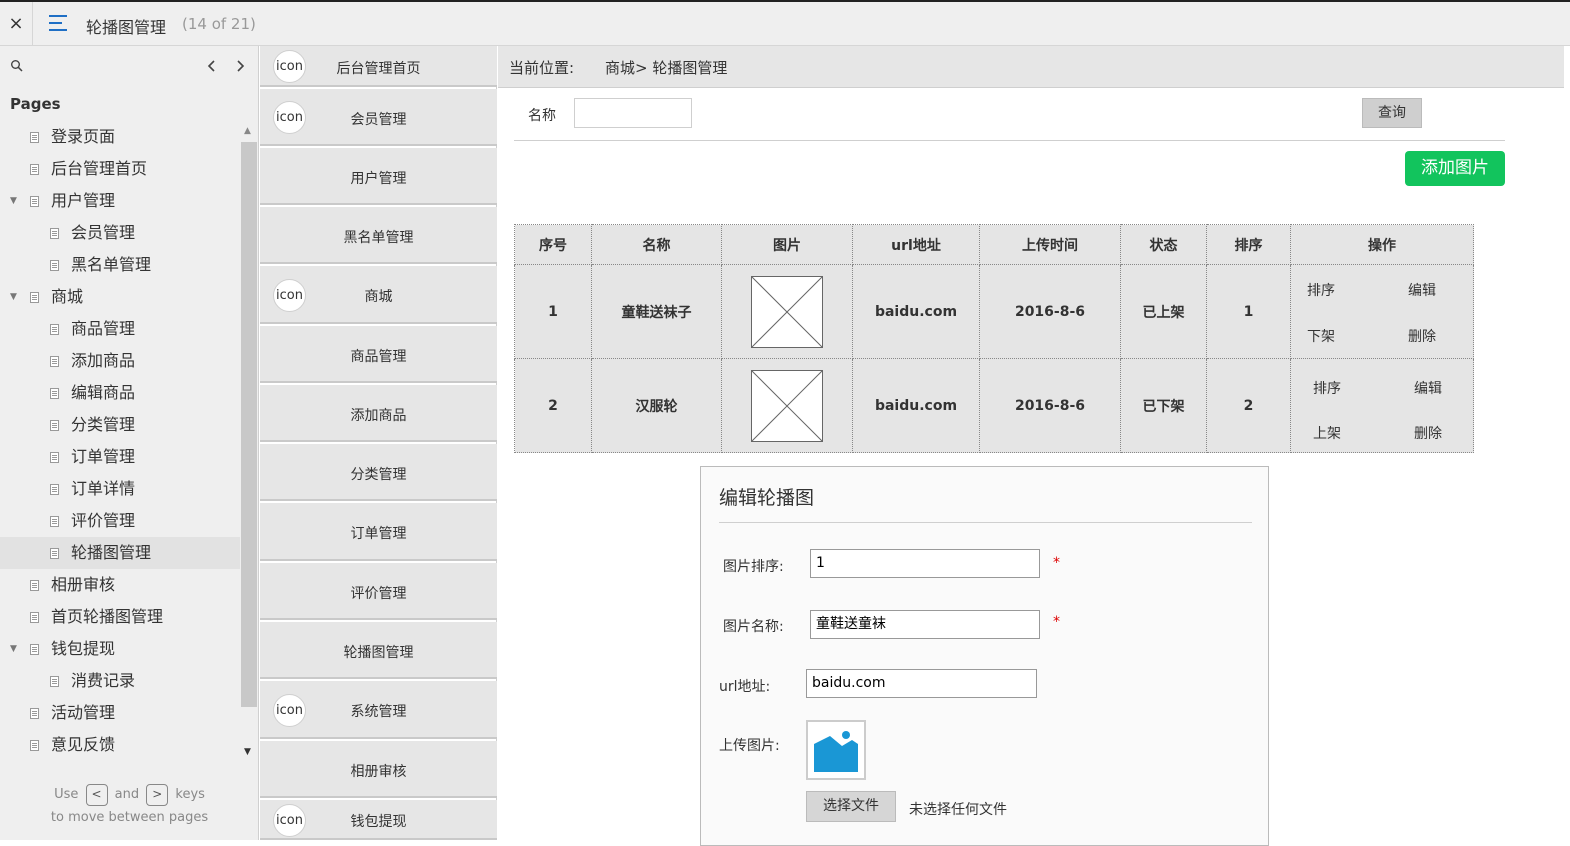  I want to click on nav-item-label: 会员管理, so click(378, 120).